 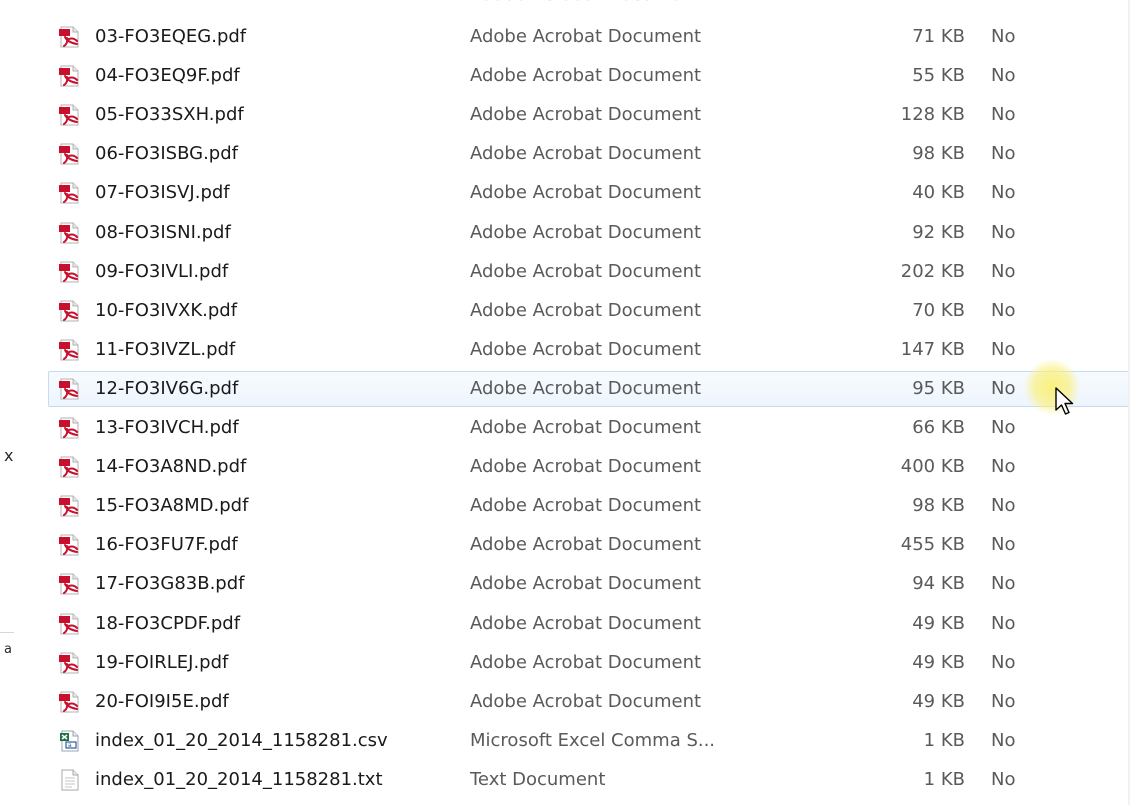 I want to click on file-name: 16-FO3FU7F.pdf, so click(x=166, y=544).